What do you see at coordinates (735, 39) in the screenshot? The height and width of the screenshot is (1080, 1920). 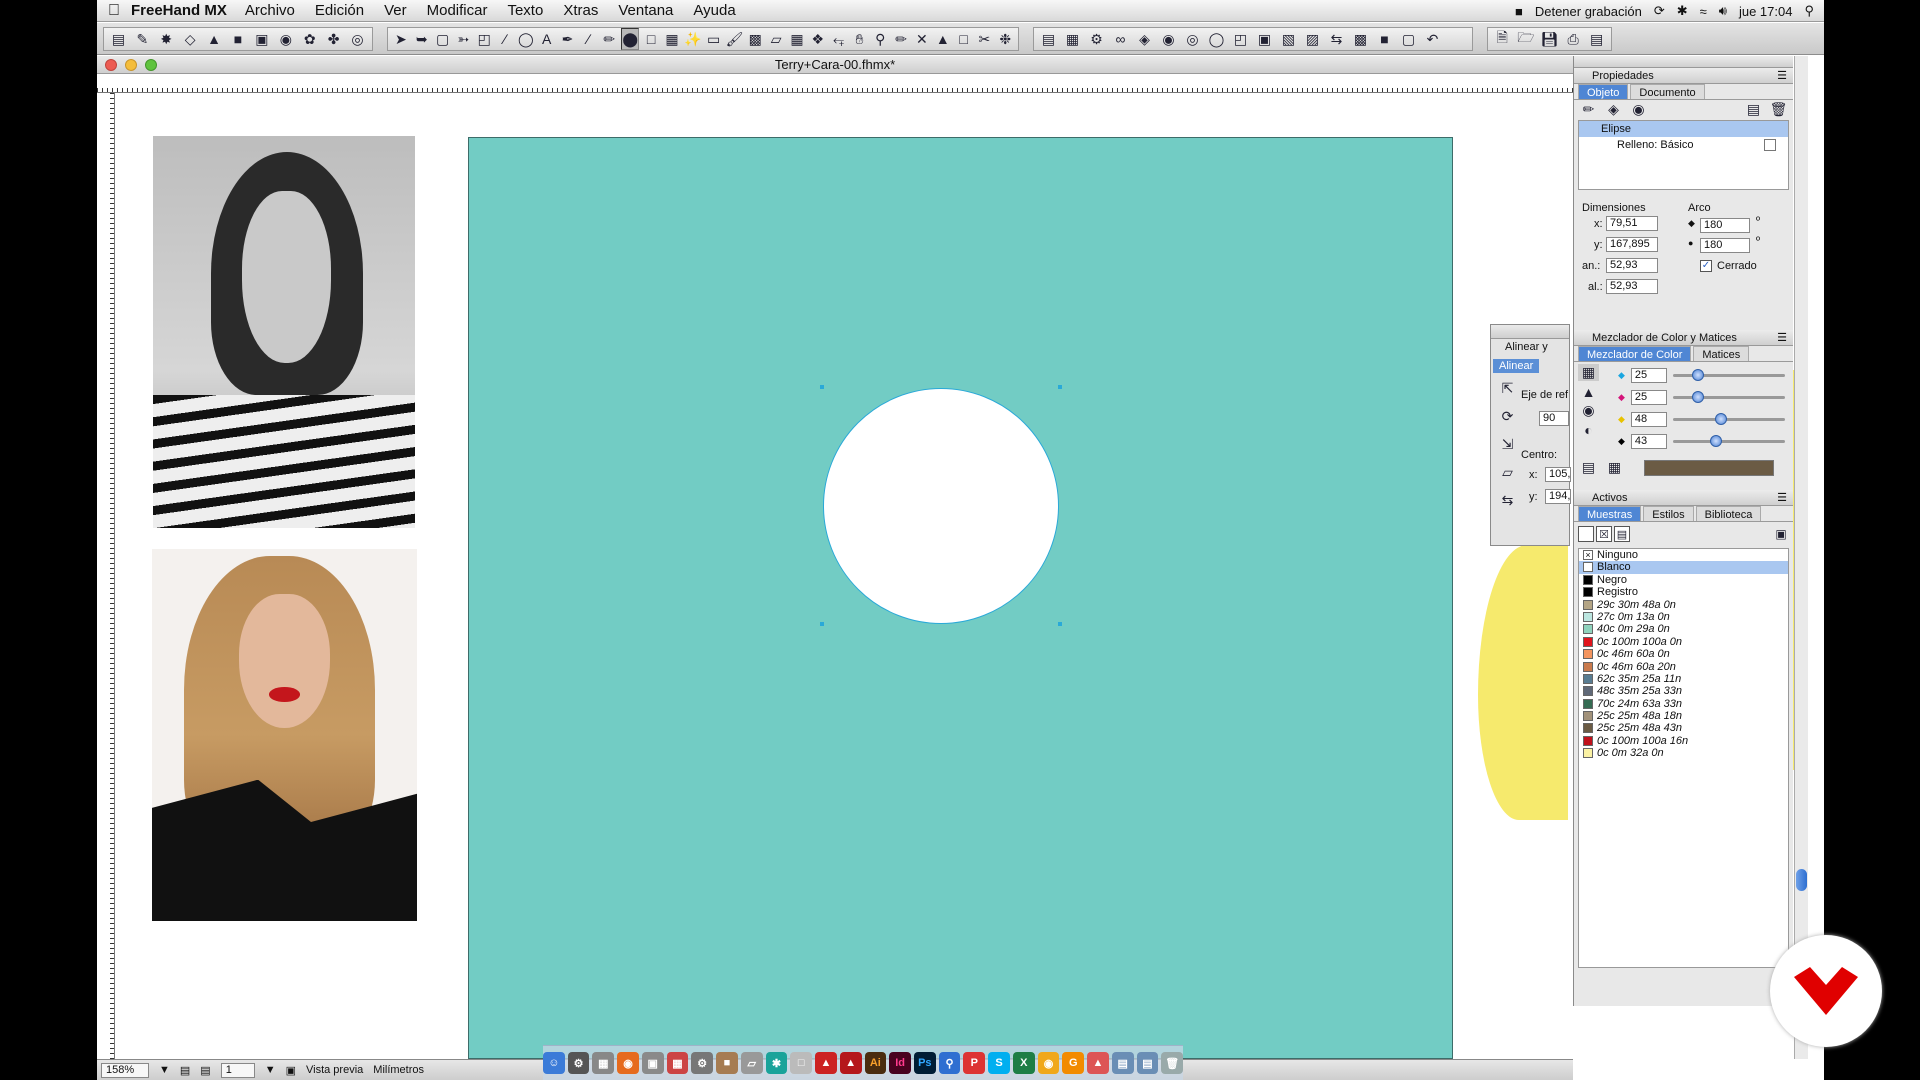 I see `brush-icon: 🖌︎` at bounding box center [735, 39].